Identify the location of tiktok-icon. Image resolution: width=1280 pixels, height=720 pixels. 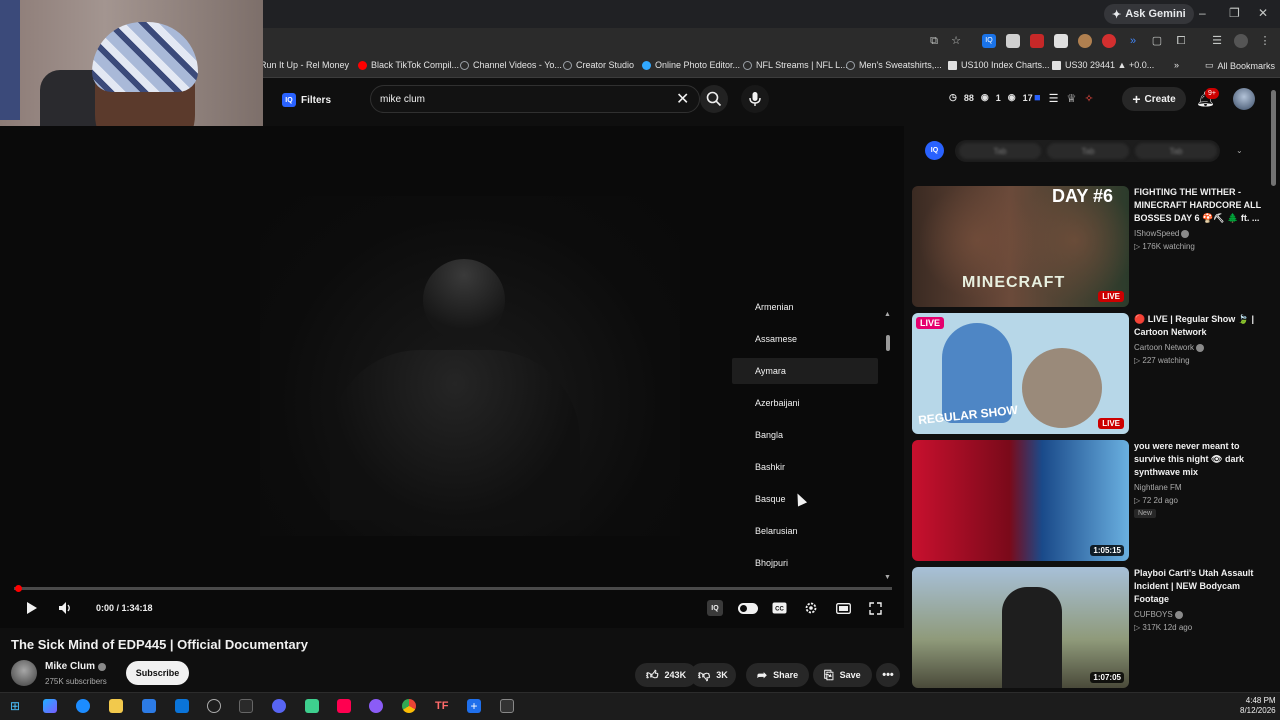
(344, 706).